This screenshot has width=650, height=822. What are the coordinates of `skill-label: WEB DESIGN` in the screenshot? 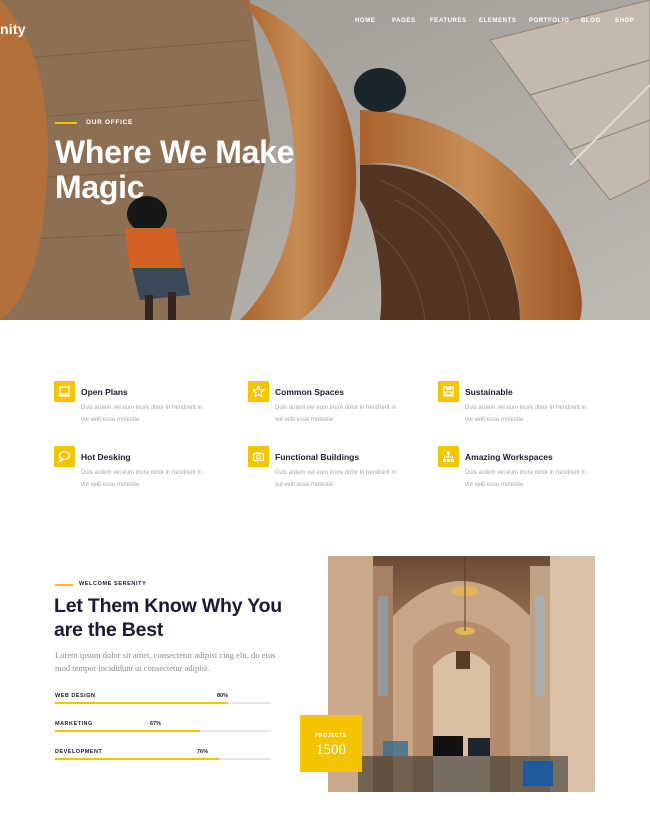 It's located at (75, 696).